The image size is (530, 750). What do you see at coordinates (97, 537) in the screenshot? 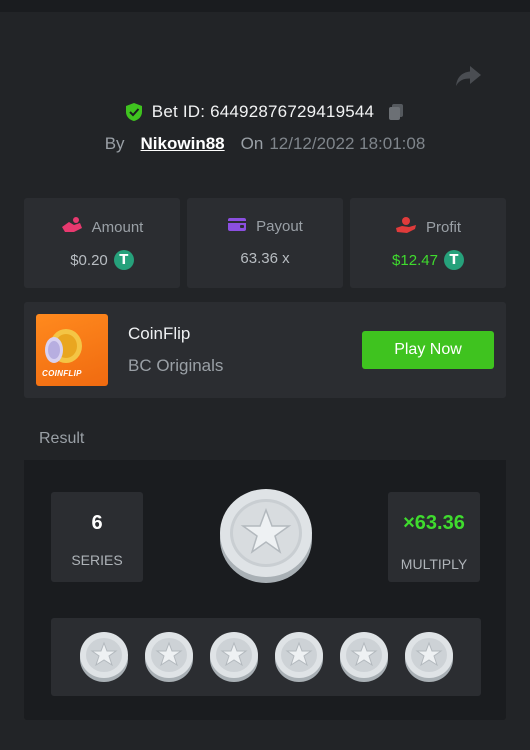
I see `series-box: 6 SERIES` at bounding box center [97, 537].